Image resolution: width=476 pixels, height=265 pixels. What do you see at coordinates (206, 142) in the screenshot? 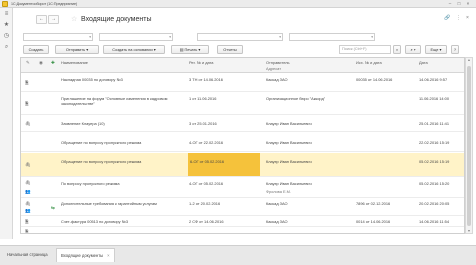
I see `row-reg: 4-ОГ от 22.02.2016` at bounding box center [206, 142].